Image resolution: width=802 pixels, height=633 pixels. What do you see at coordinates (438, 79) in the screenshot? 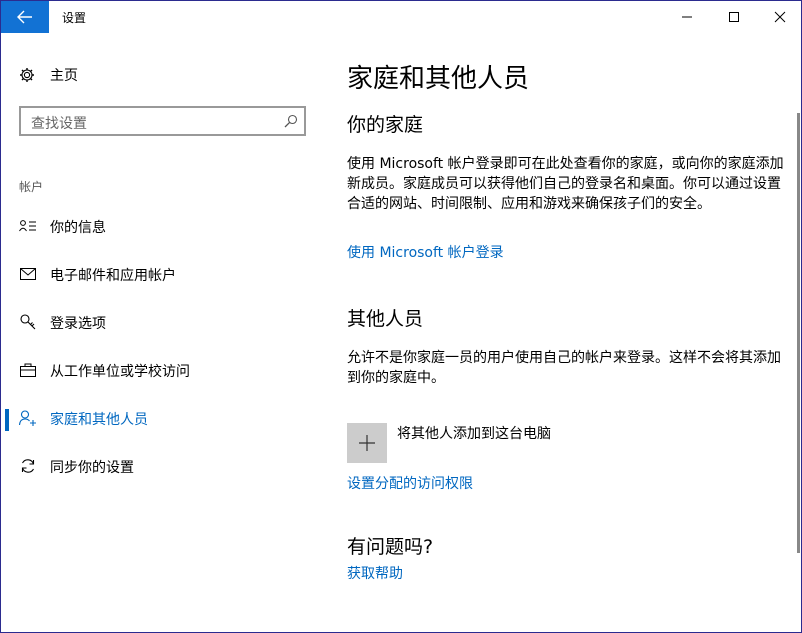
I see `page-title: 家庭和其他人员` at bounding box center [438, 79].